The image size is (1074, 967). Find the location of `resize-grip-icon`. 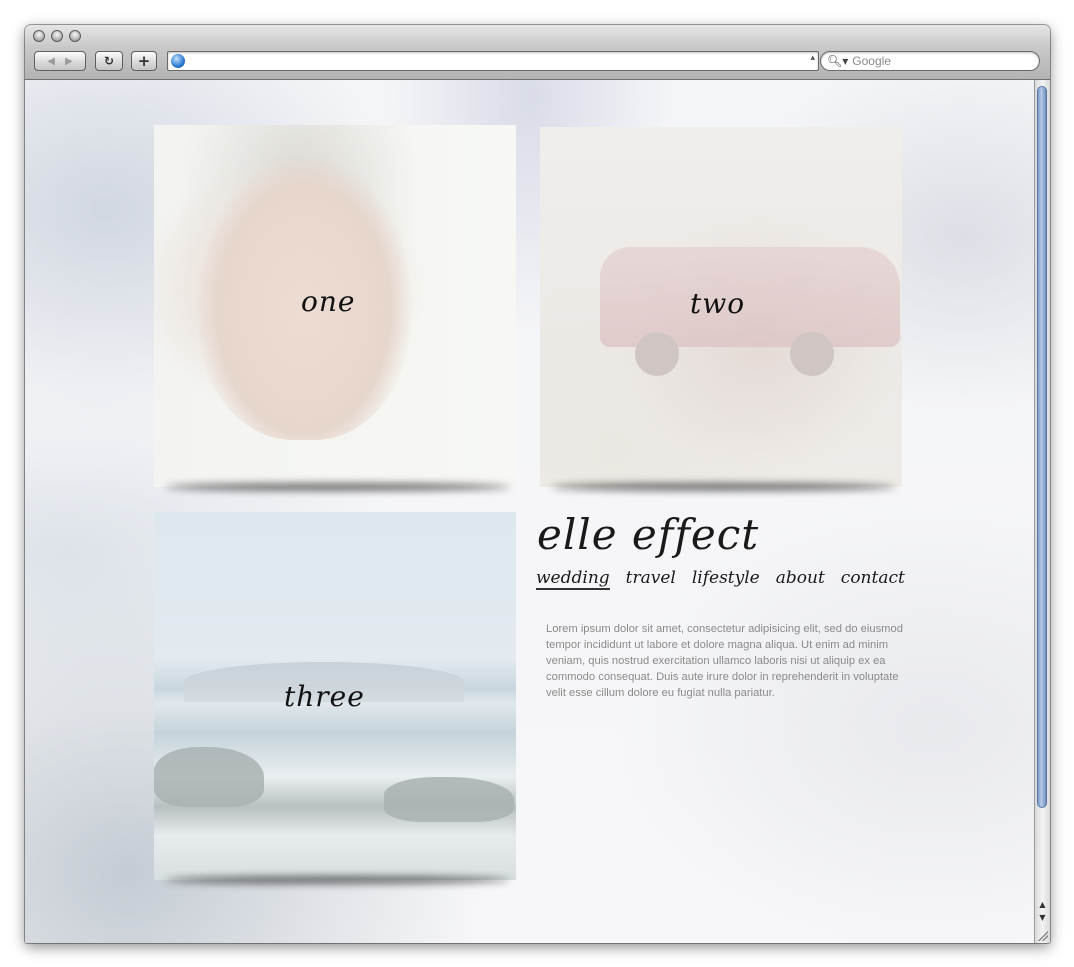

resize-grip-icon is located at coordinates (1043, 936).